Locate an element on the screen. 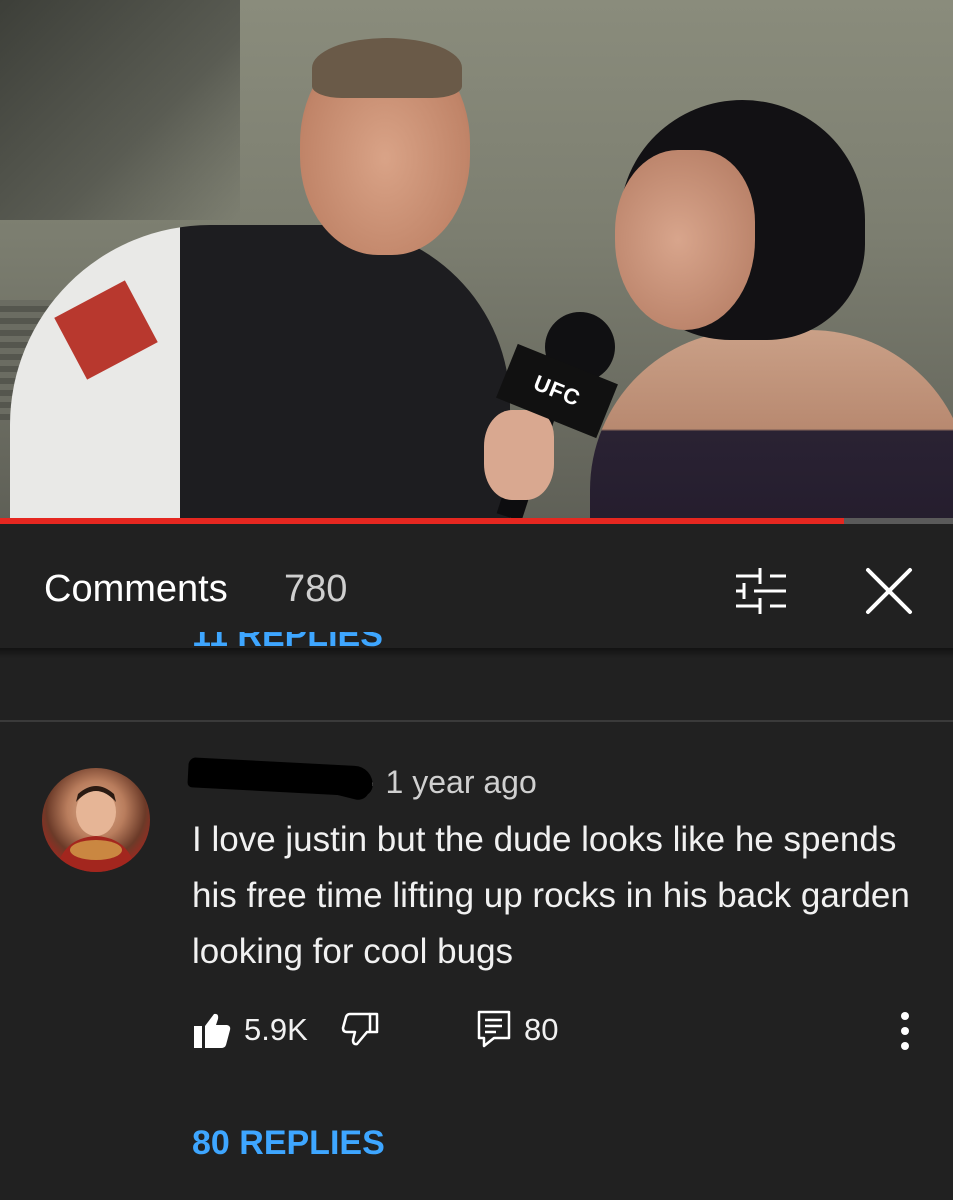 The width and height of the screenshot is (953, 1200). avatar is located at coordinates (96, 820).